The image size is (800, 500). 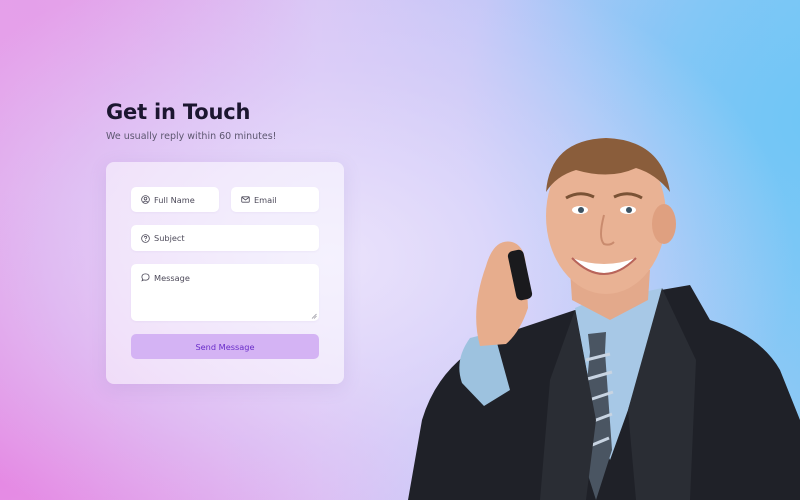 What do you see at coordinates (145, 238) in the screenshot?
I see `question-circle-icon` at bounding box center [145, 238].